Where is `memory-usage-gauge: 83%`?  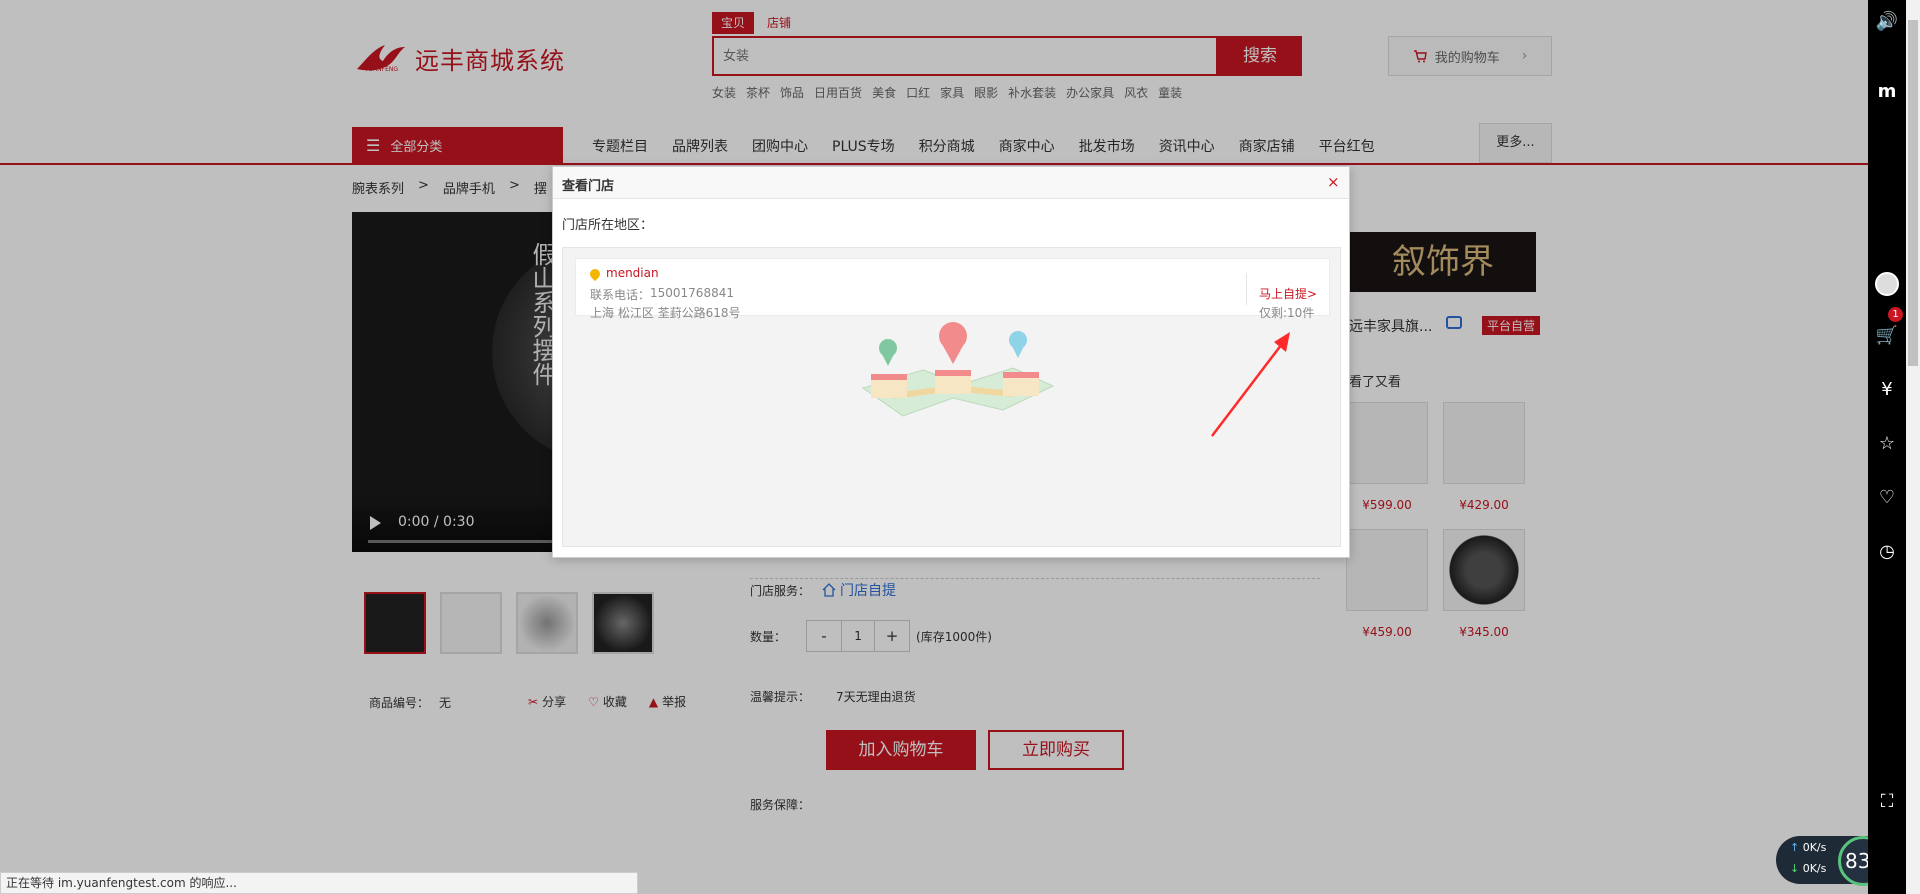
memory-usage-gauge: 83% is located at coordinates (1853, 861).